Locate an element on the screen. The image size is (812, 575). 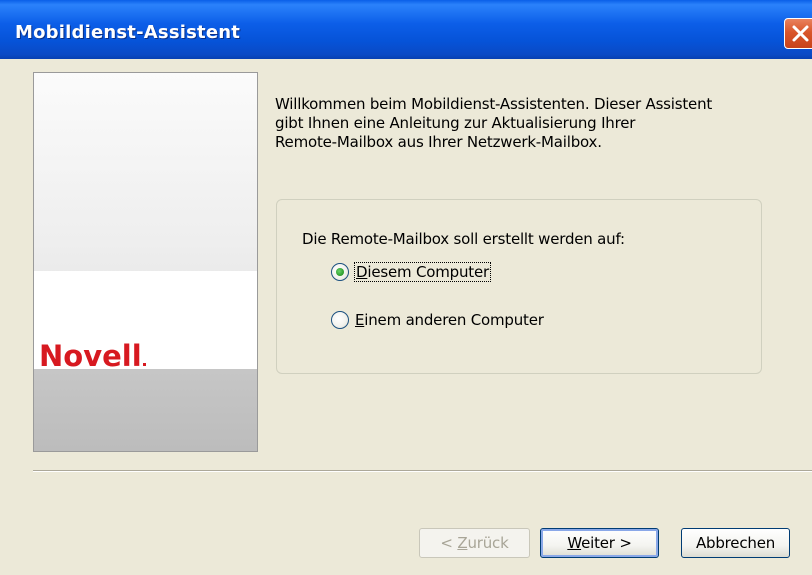
window-title: Mobildienst-Assistent is located at coordinates (128, 32).